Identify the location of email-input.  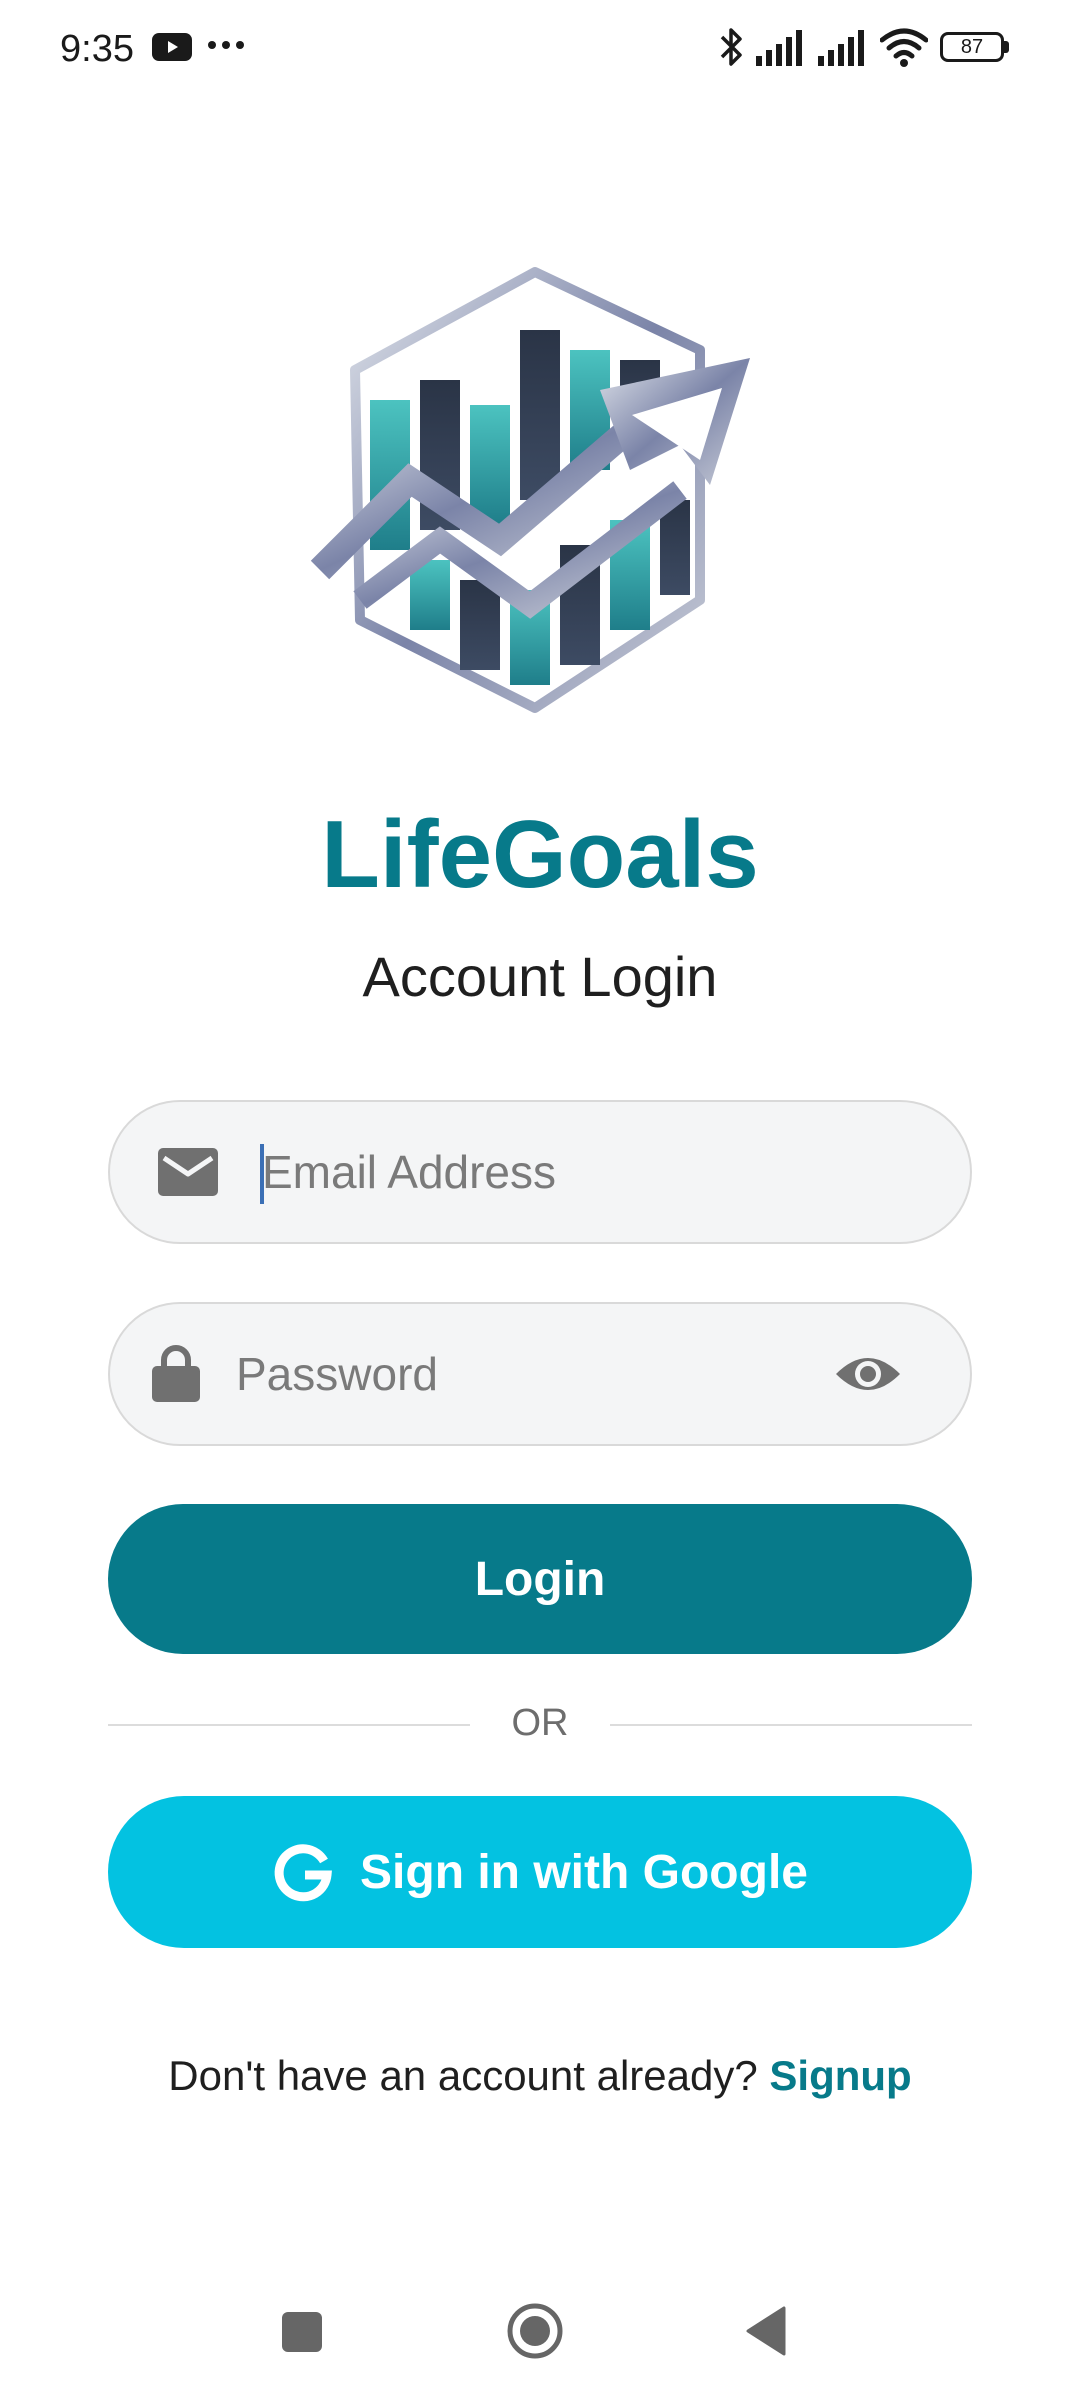
(602, 1172).